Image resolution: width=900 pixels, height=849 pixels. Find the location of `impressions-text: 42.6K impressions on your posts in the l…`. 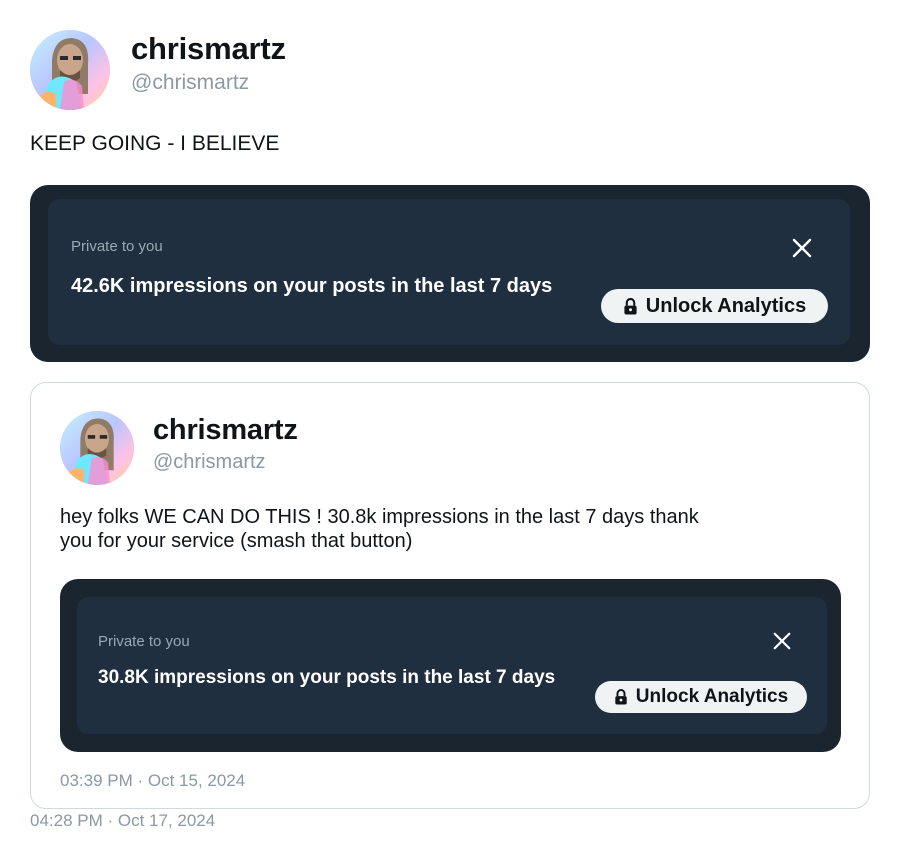

impressions-text: 42.6K impressions on your posts in the l… is located at coordinates (312, 286).